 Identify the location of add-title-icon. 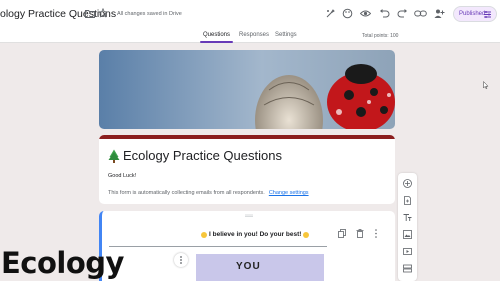
(407, 217).